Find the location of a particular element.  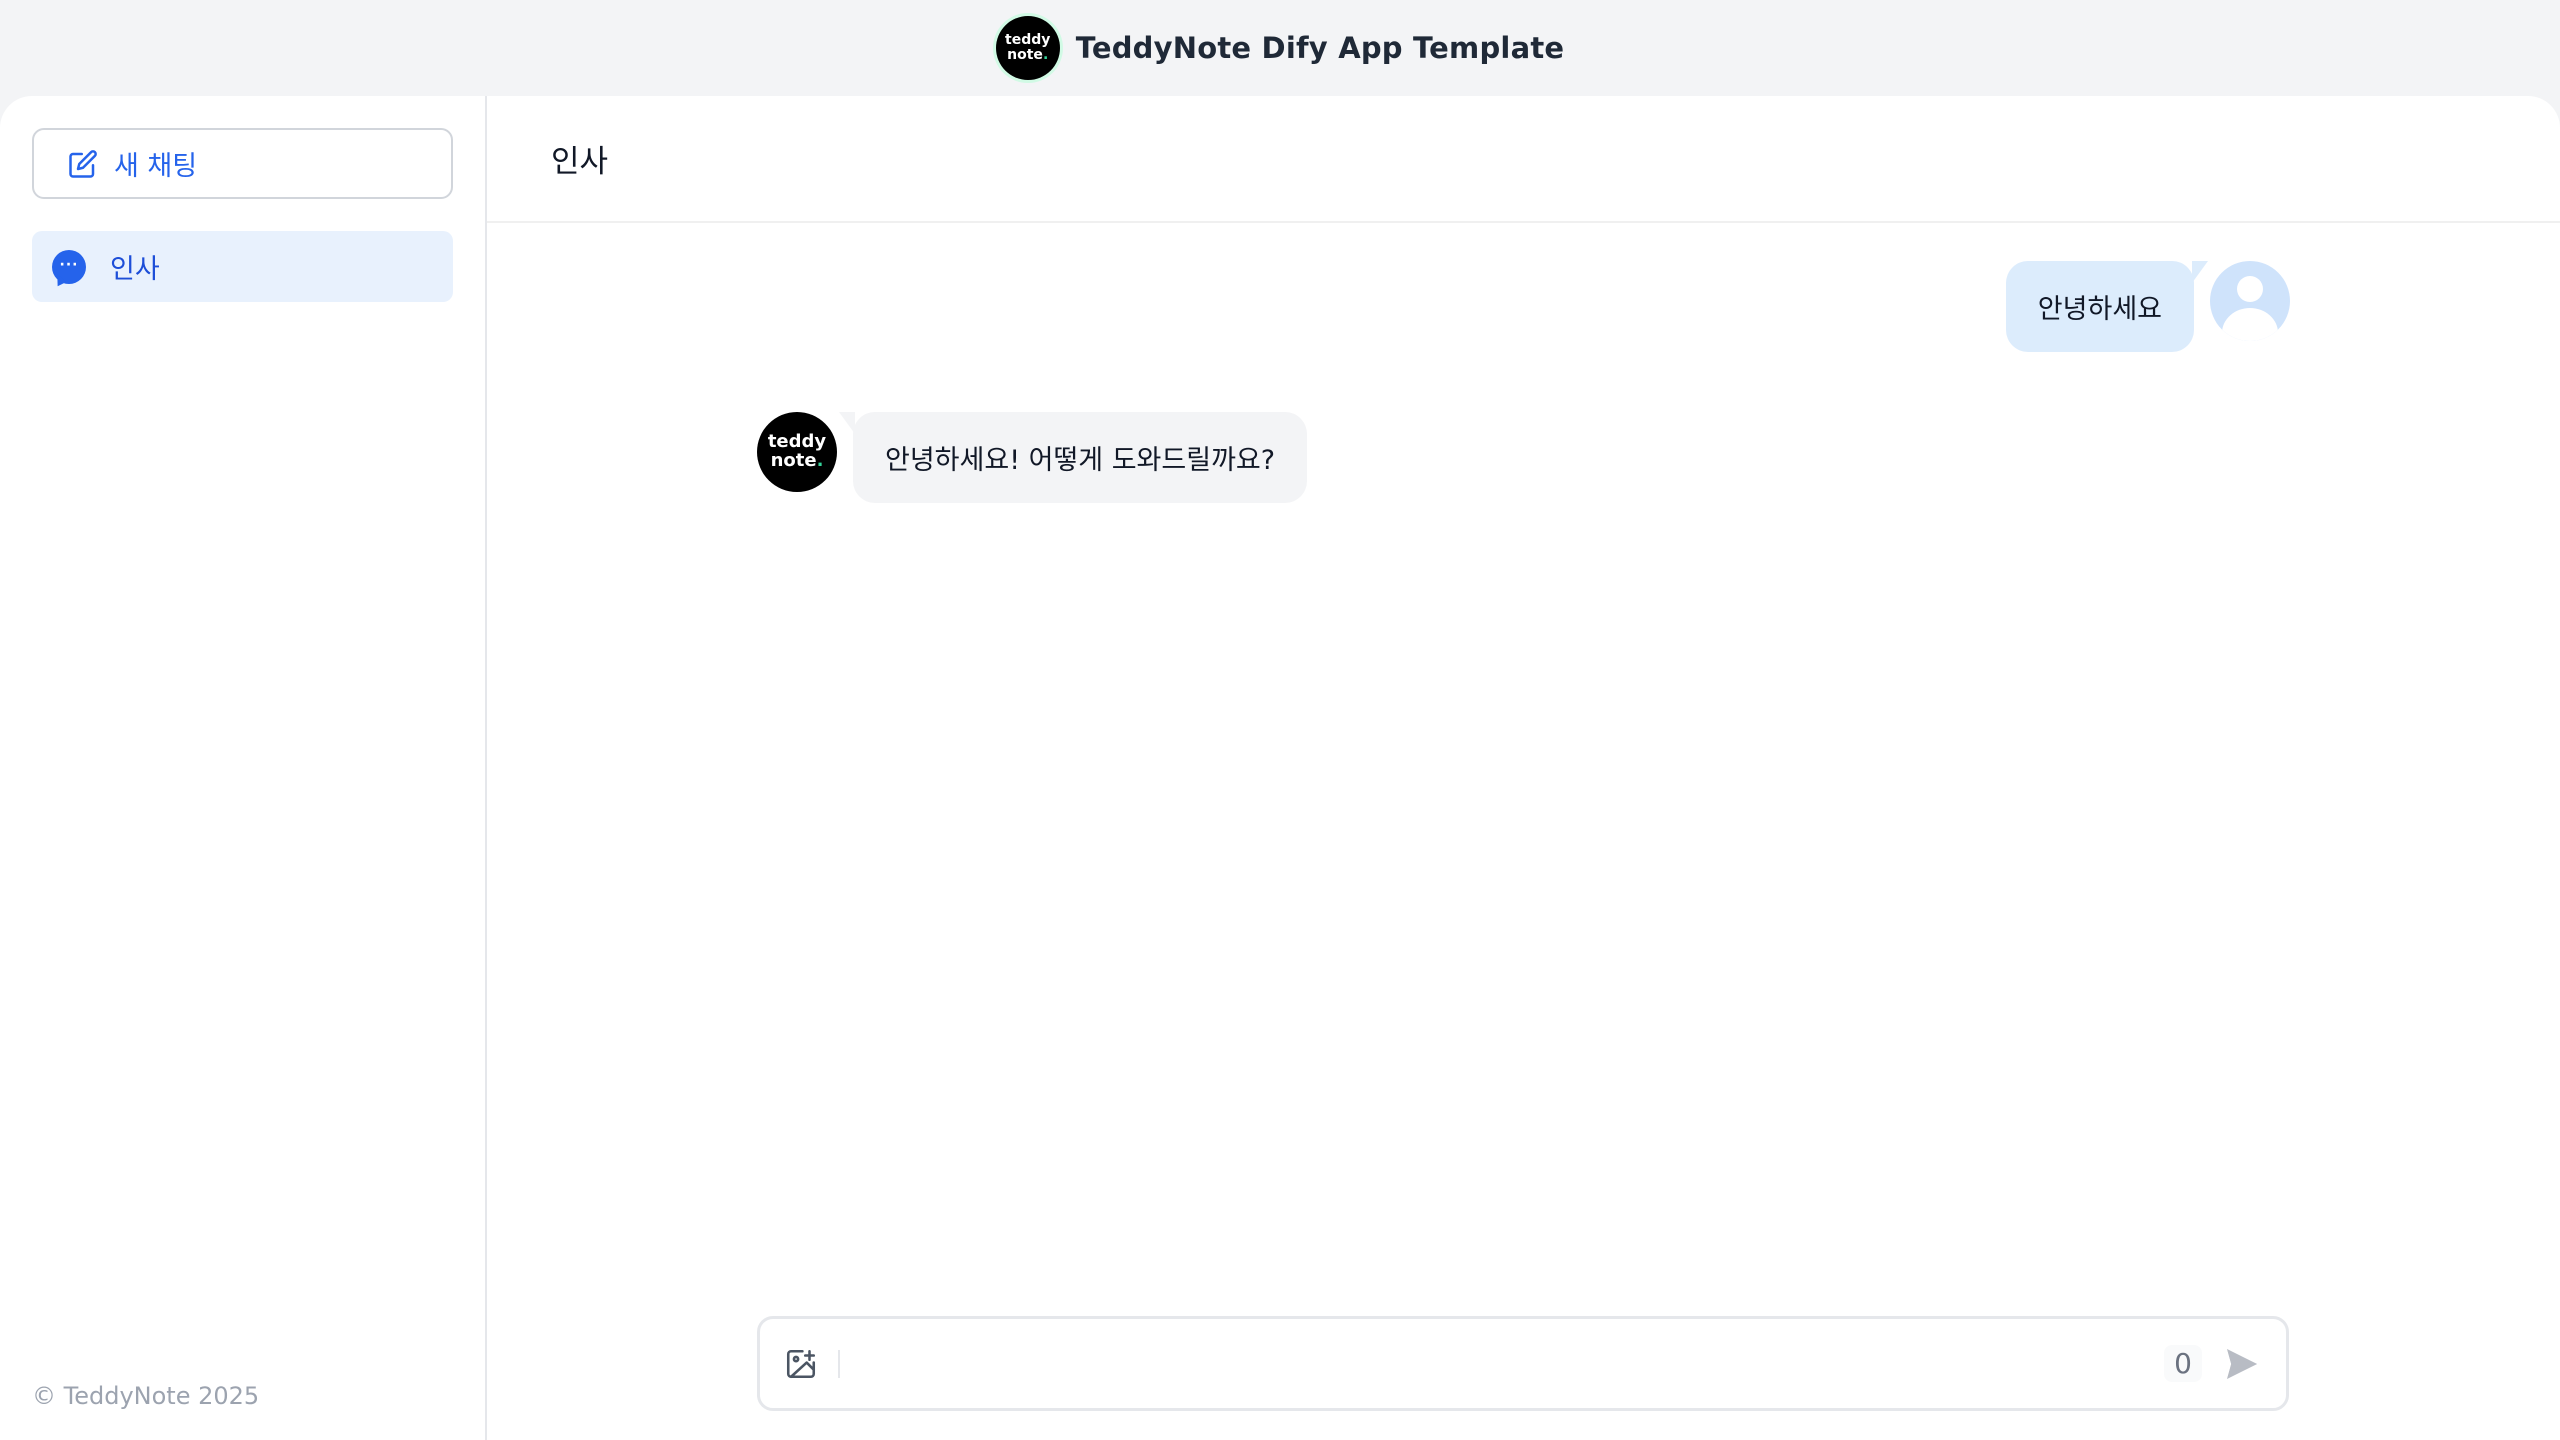

teddynote-logo: teddy note. is located at coordinates (1027, 48).